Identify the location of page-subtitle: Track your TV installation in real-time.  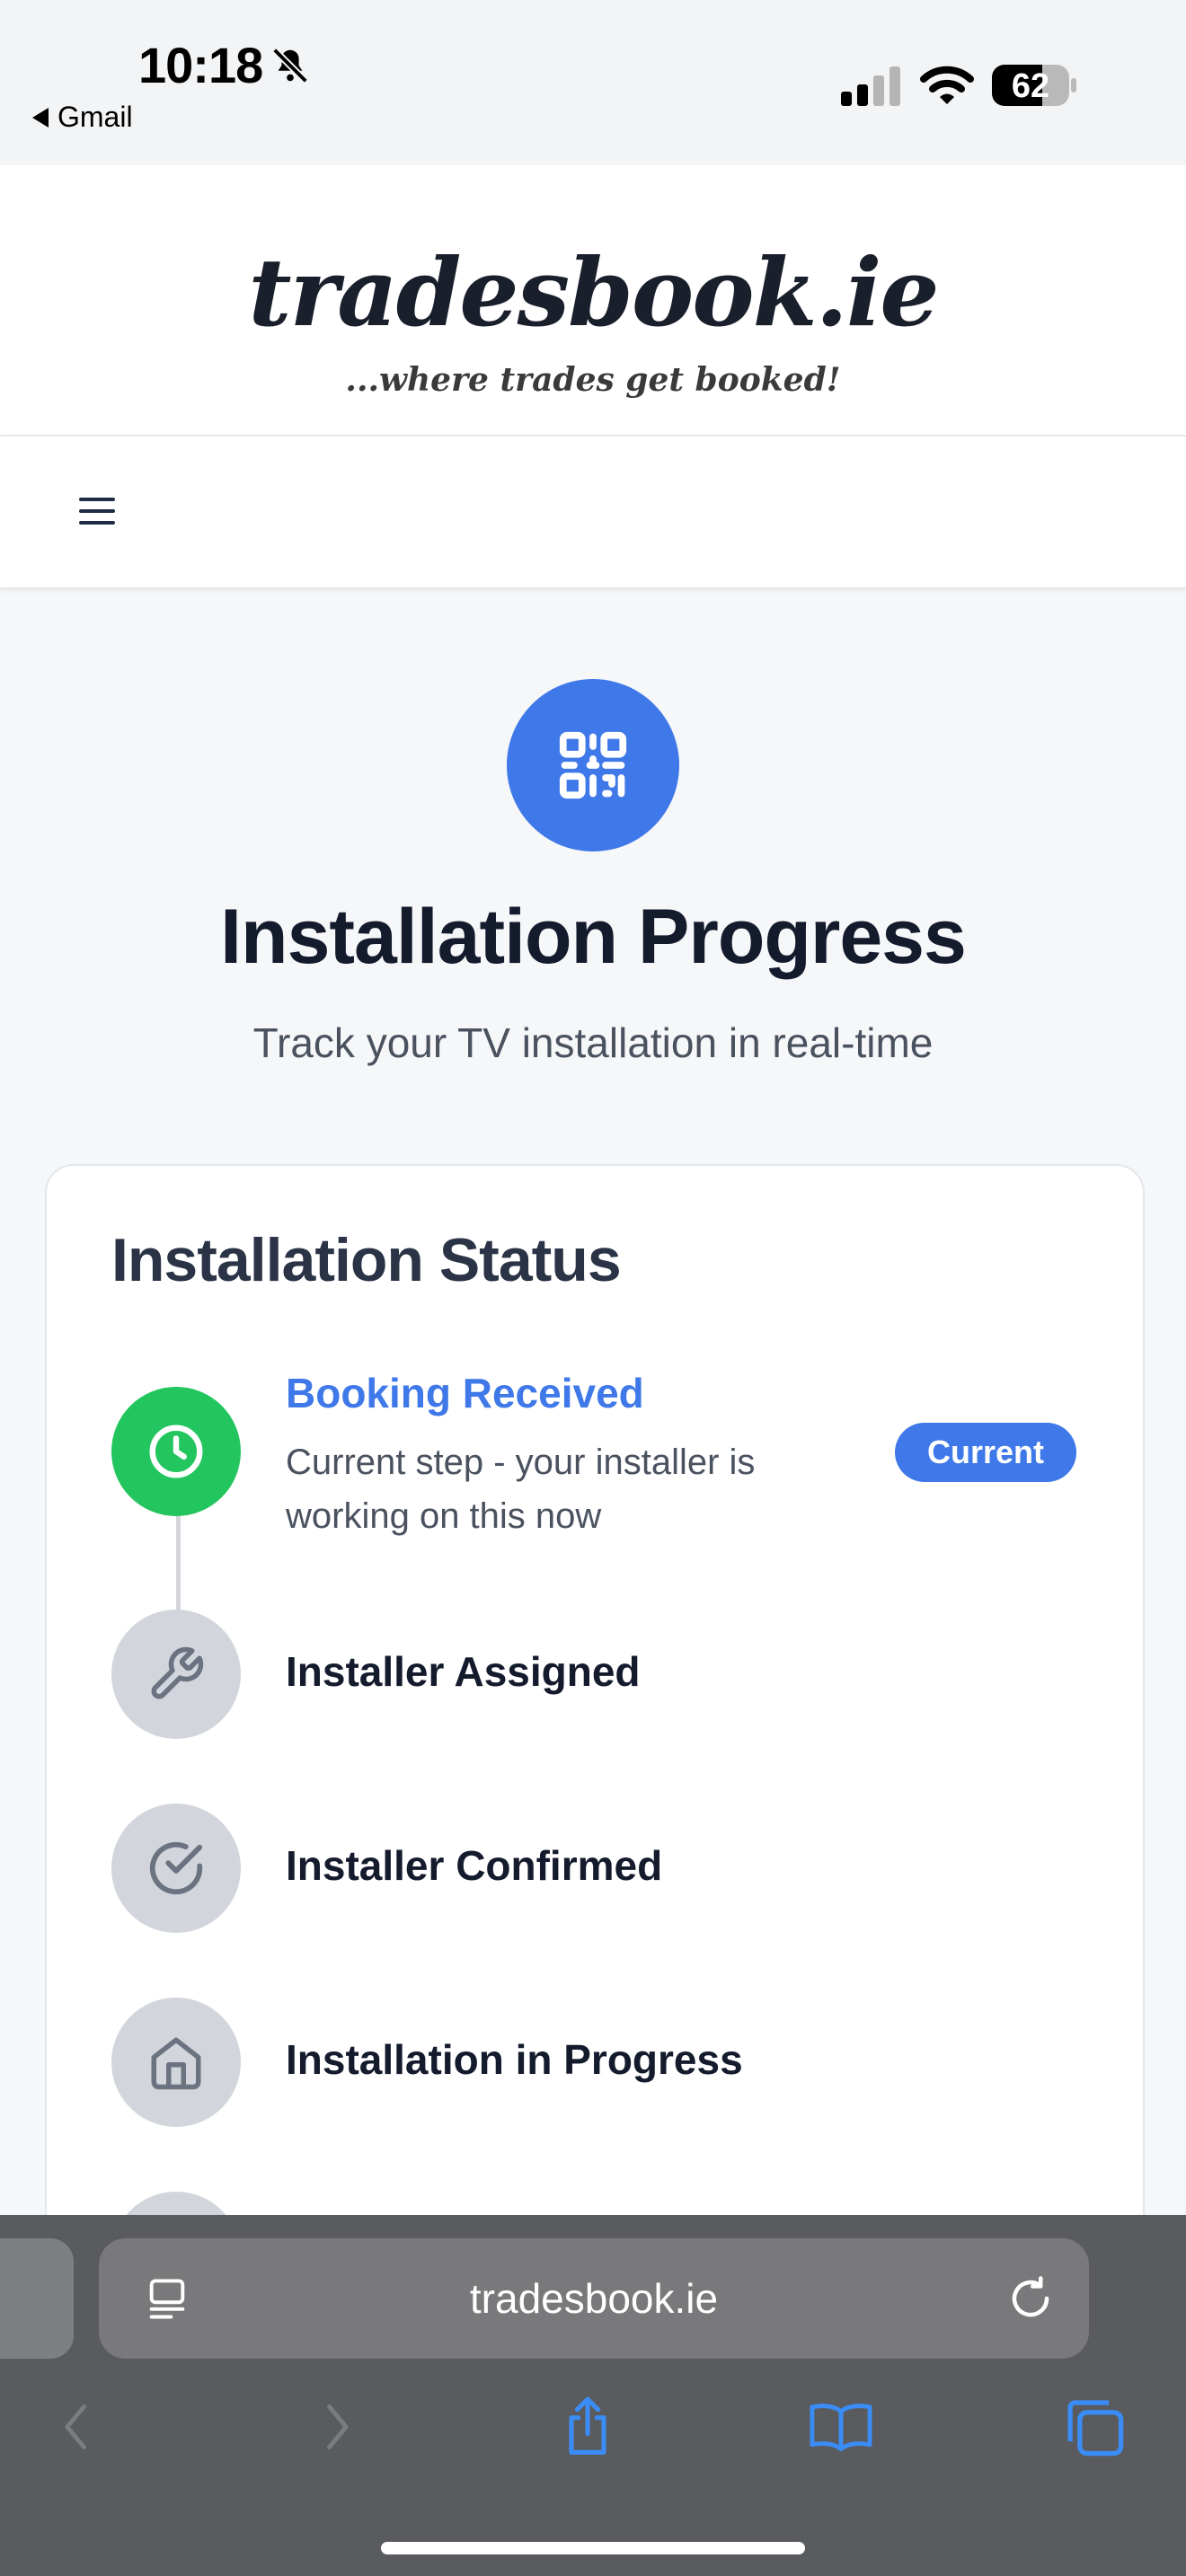
(593, 1042).